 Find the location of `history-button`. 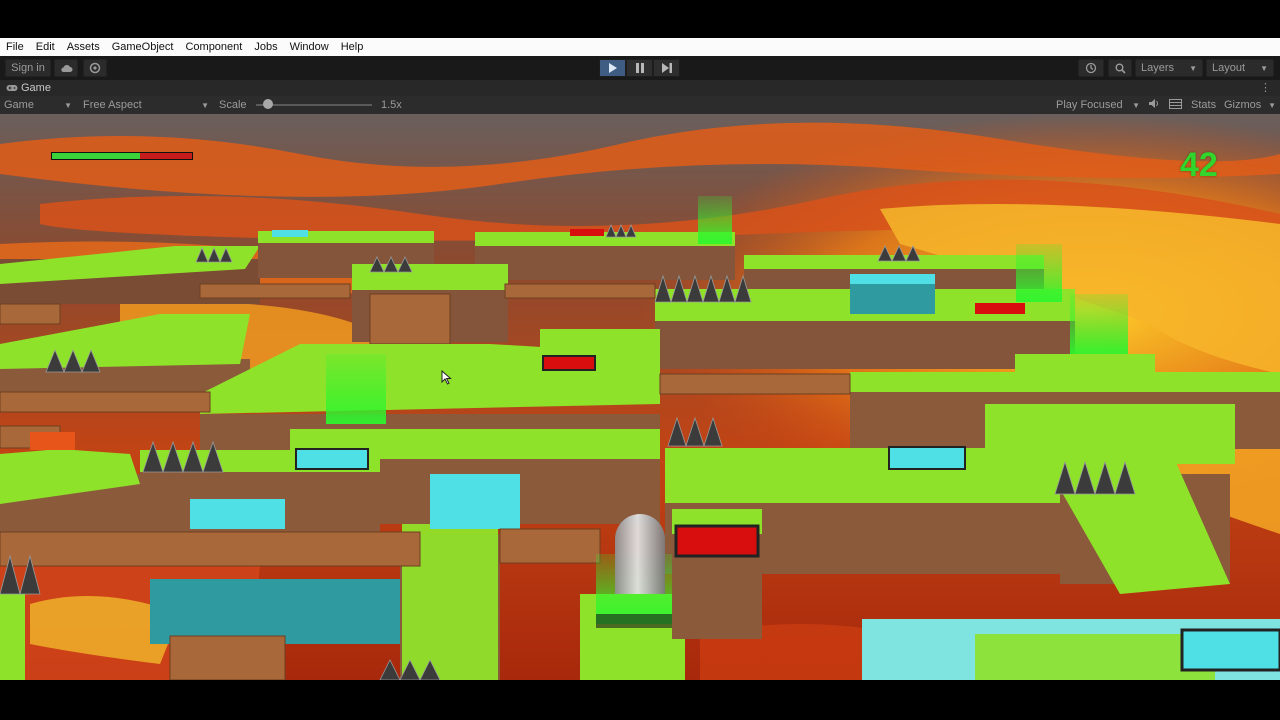

history-button is located at coordinates (1091, 68).